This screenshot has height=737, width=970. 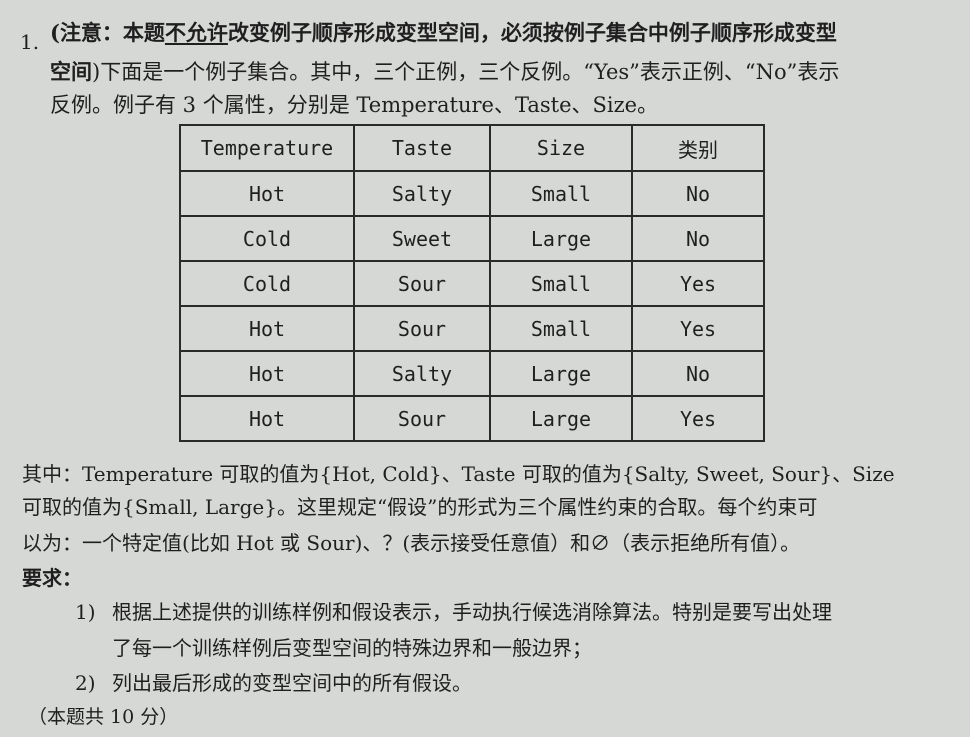 What do you see at coordinates (52, 578) in the screenshot?
I see `requirements-title: 要求：` at bounding box center [52, 578].